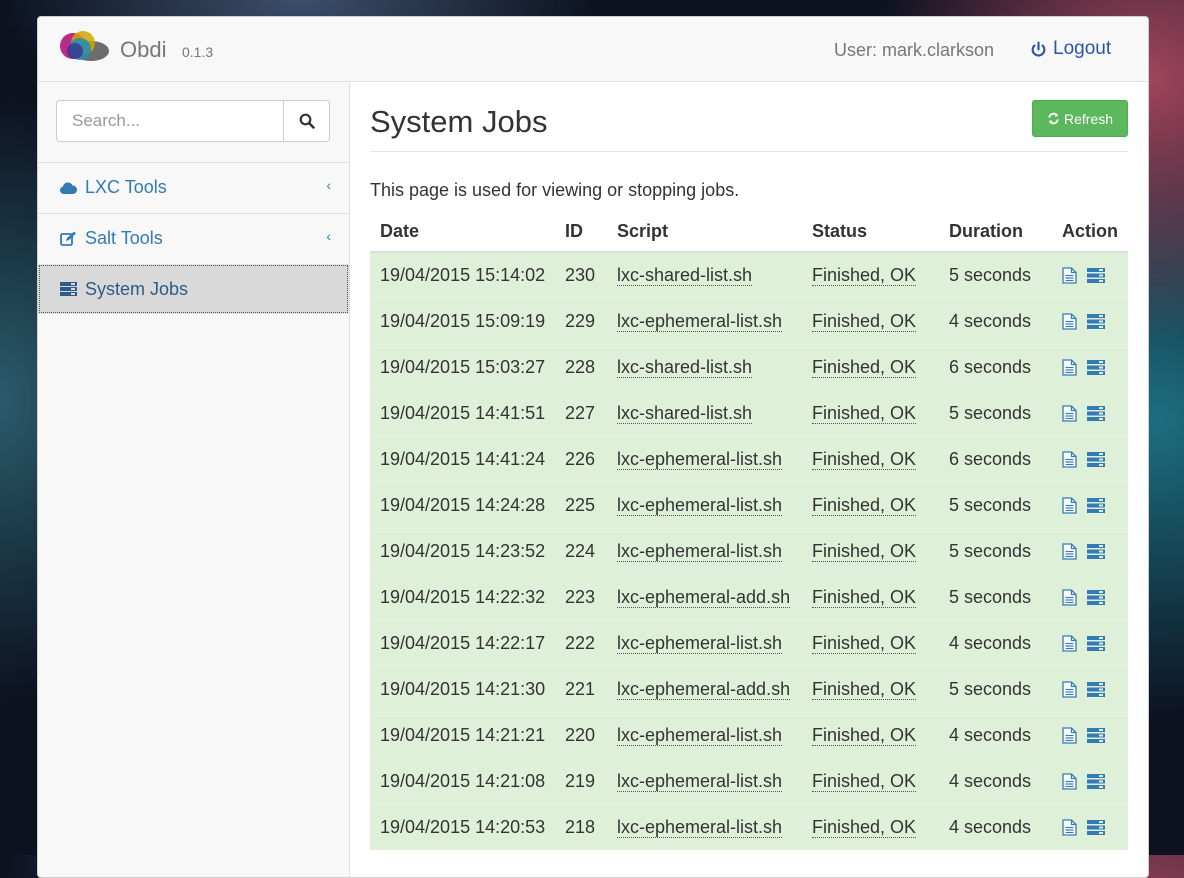 This screenshot has height=878, width=1184. I want to click on page-title: System Jobs, so click(459, 121).